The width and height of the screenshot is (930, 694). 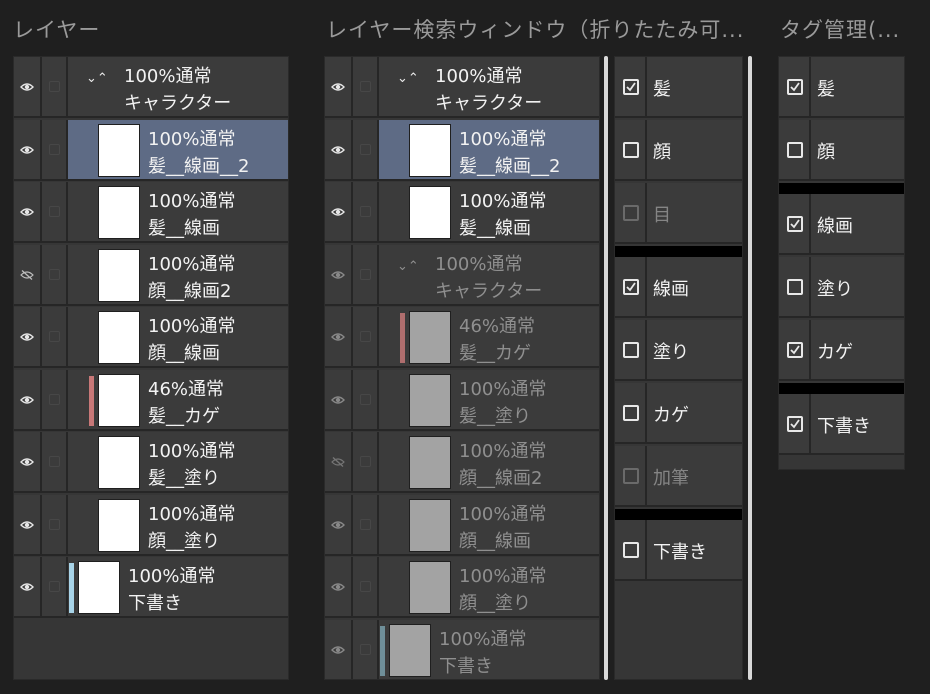 What do you see at coordinates (678, 550) in the screenshot?
I see `tag-item: 下書き` at bounding box center [678, 550].